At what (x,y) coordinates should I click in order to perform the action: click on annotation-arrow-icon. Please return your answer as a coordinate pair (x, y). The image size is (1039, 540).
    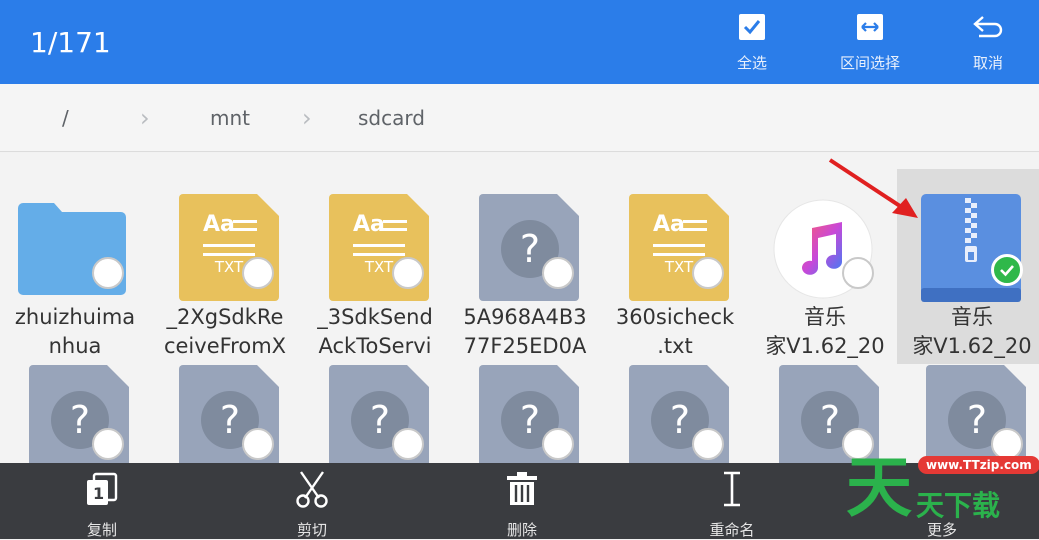
    Looking at the image, I should click on (873, 188).